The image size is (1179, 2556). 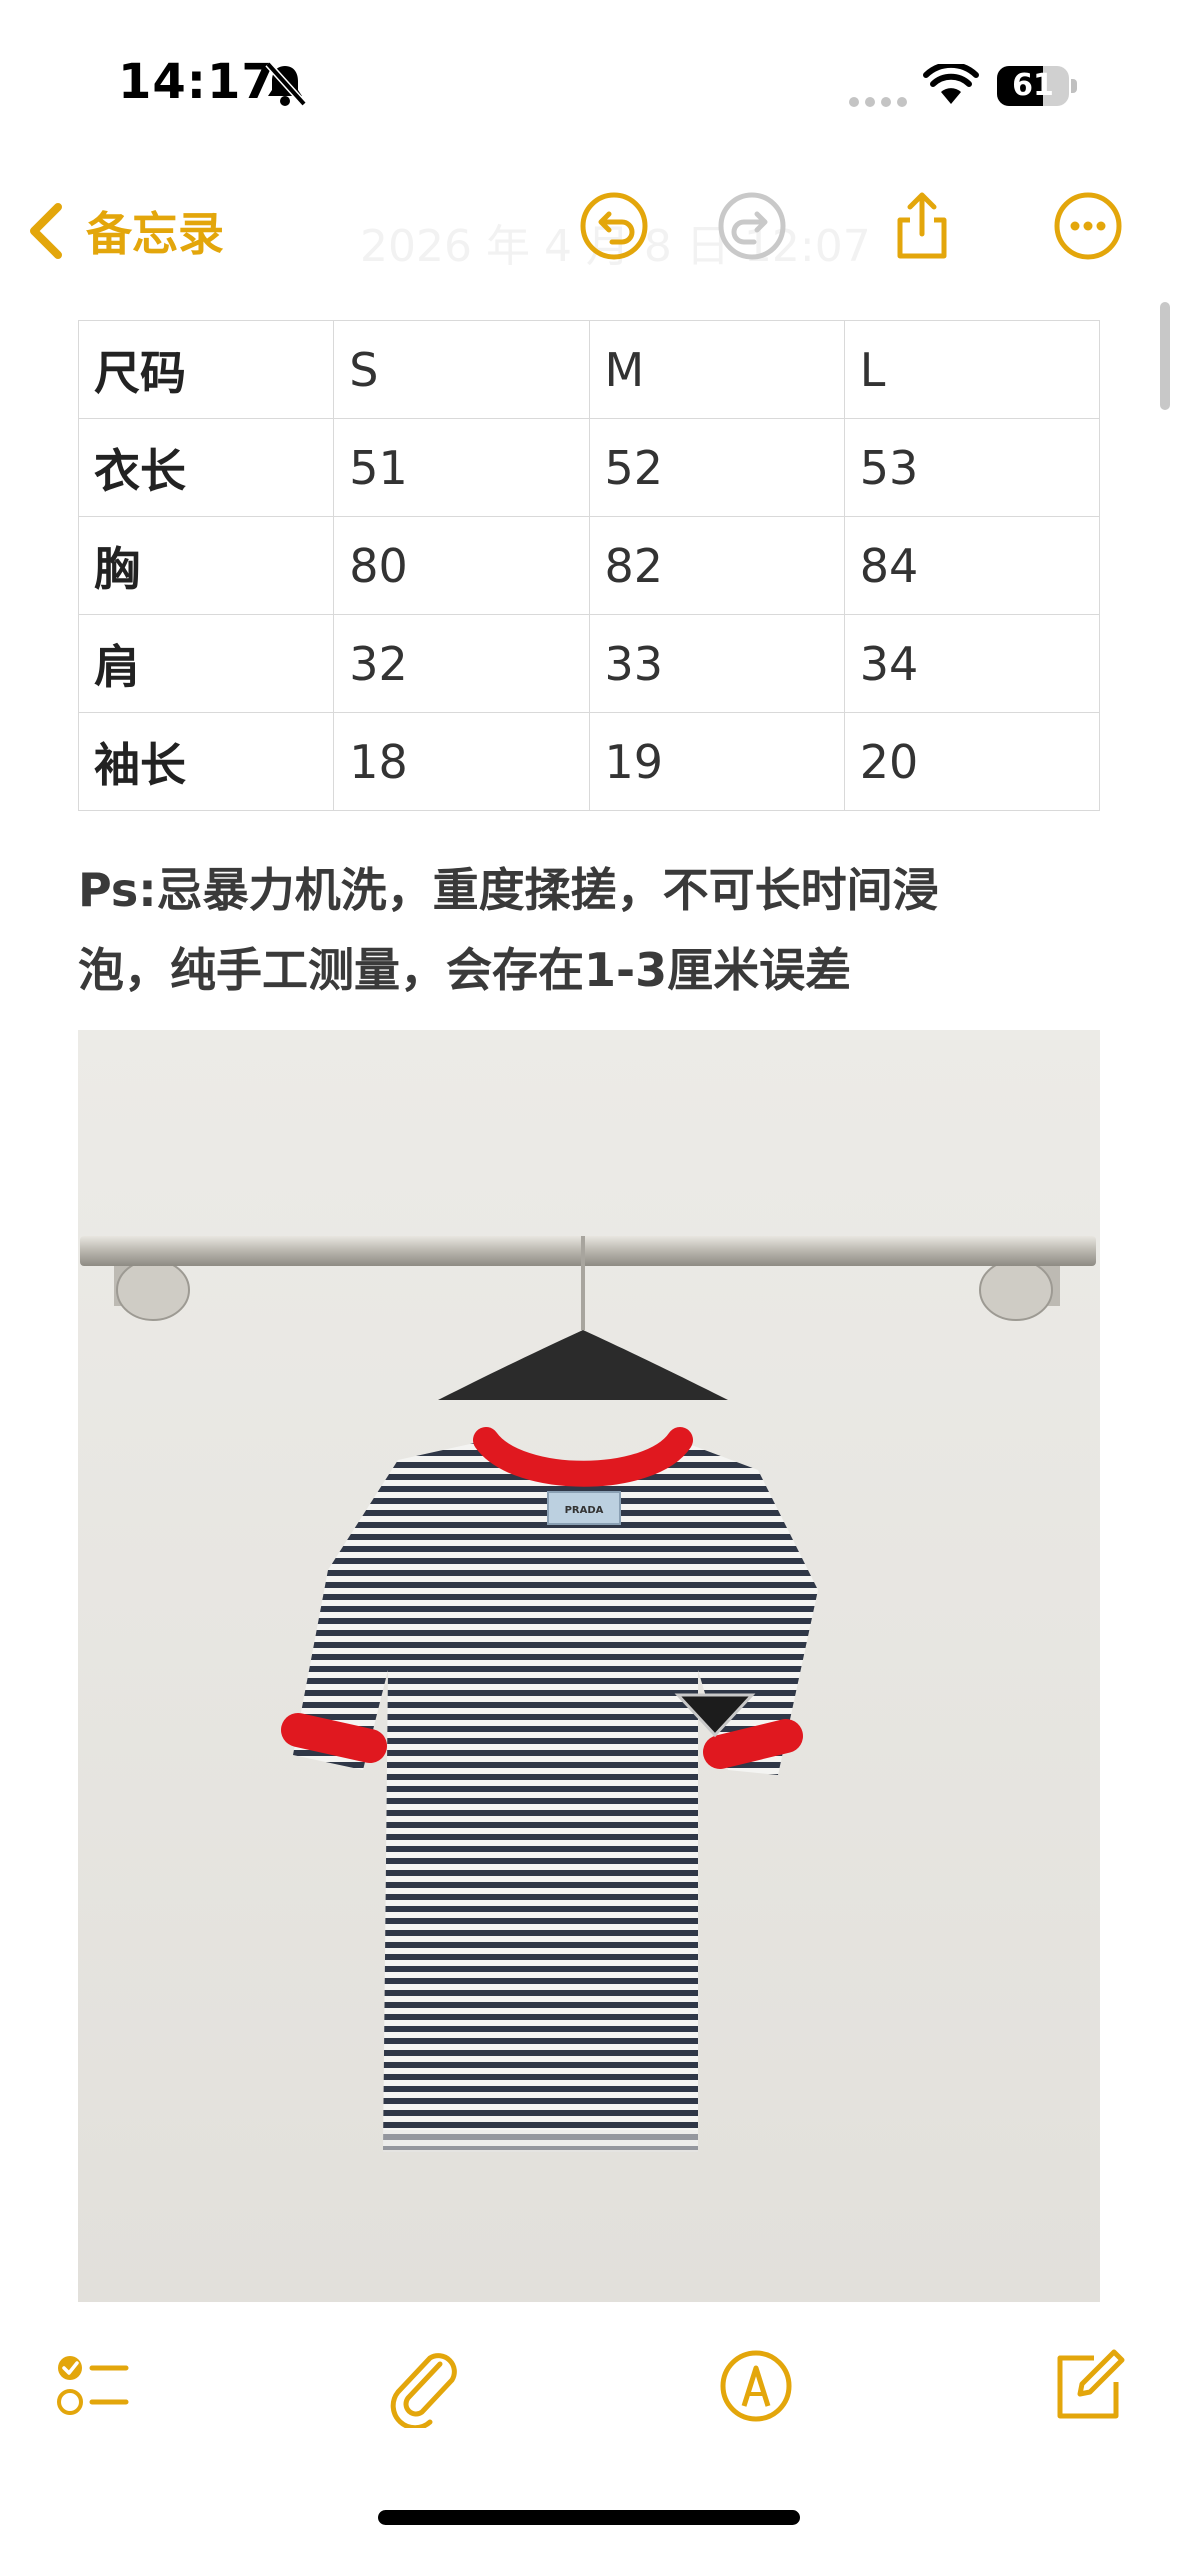 What do you see at coordinates (461, 467) in the screenshot?
I see `table-cell: 51` at bounding box center [461, 467].